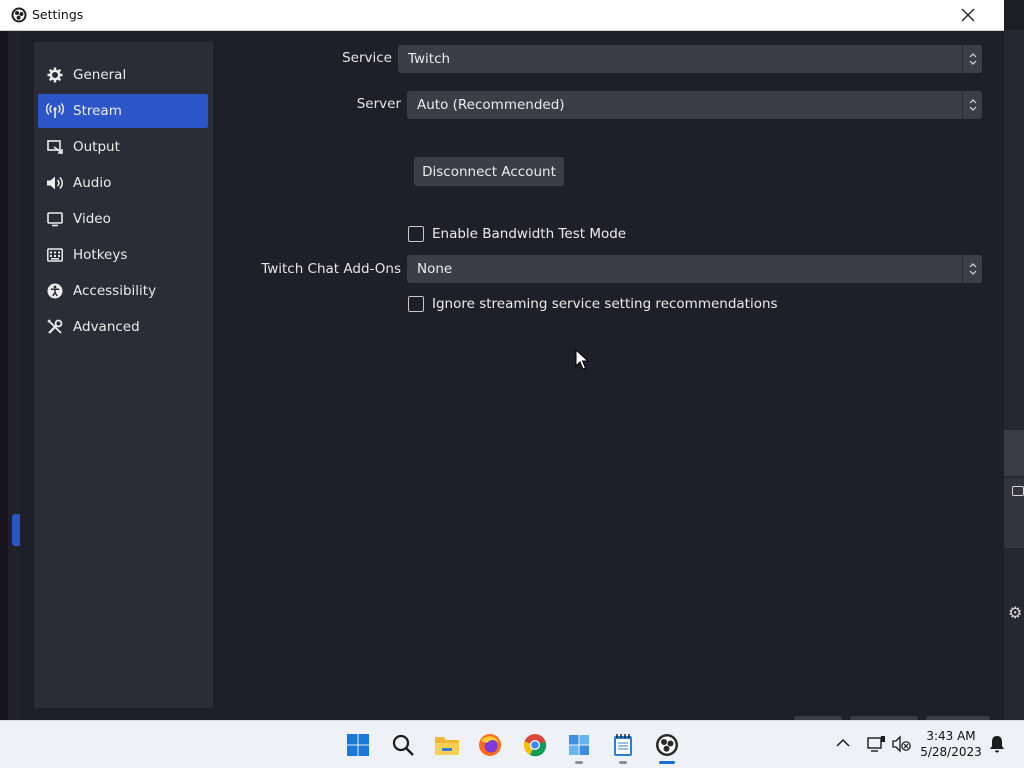 This screenshot has height=768, width=1024. I want to click on clock-date: 5/28/2023, so click(951, 752).